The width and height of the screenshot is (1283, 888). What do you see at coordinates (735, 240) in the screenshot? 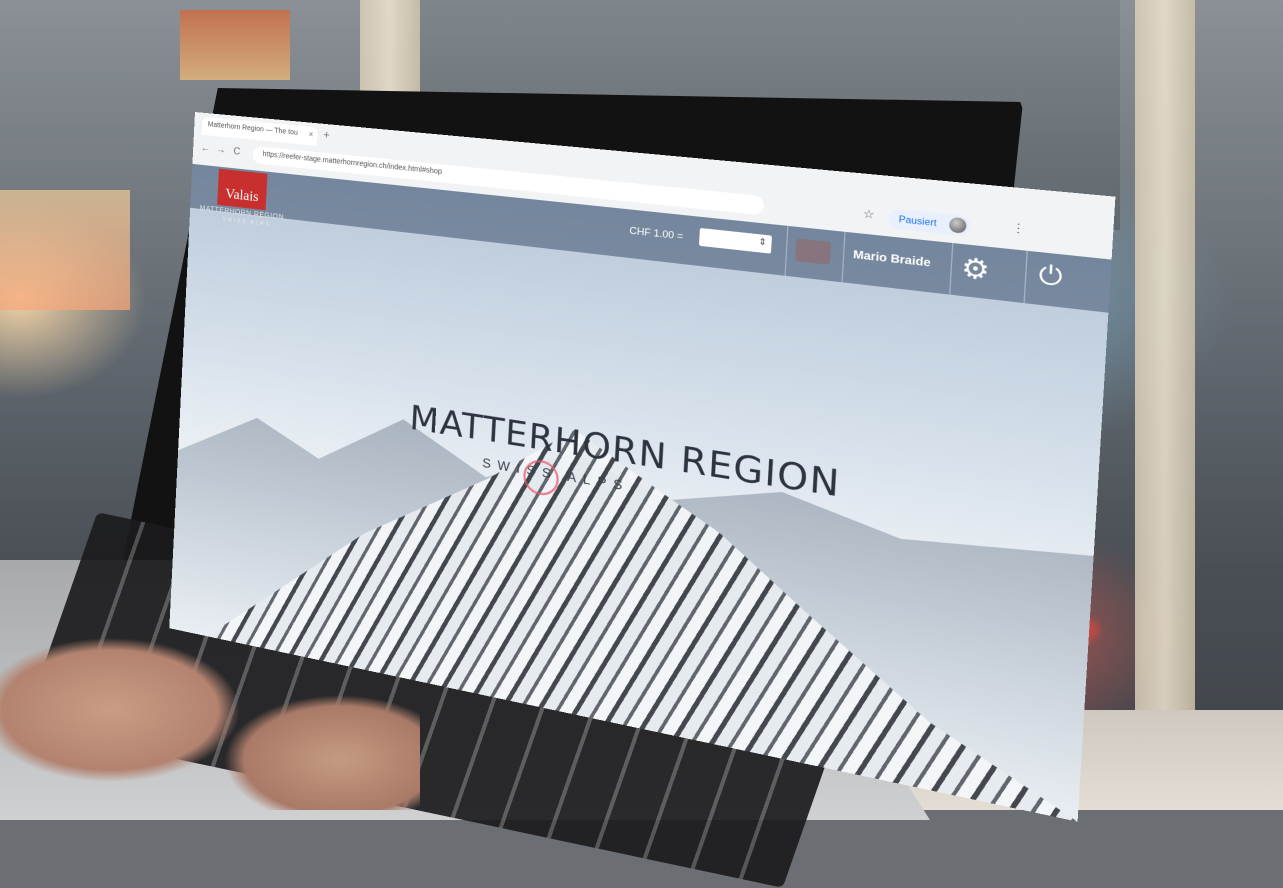
I see `currency-select: ⇕` at bounding box center [735, 240].